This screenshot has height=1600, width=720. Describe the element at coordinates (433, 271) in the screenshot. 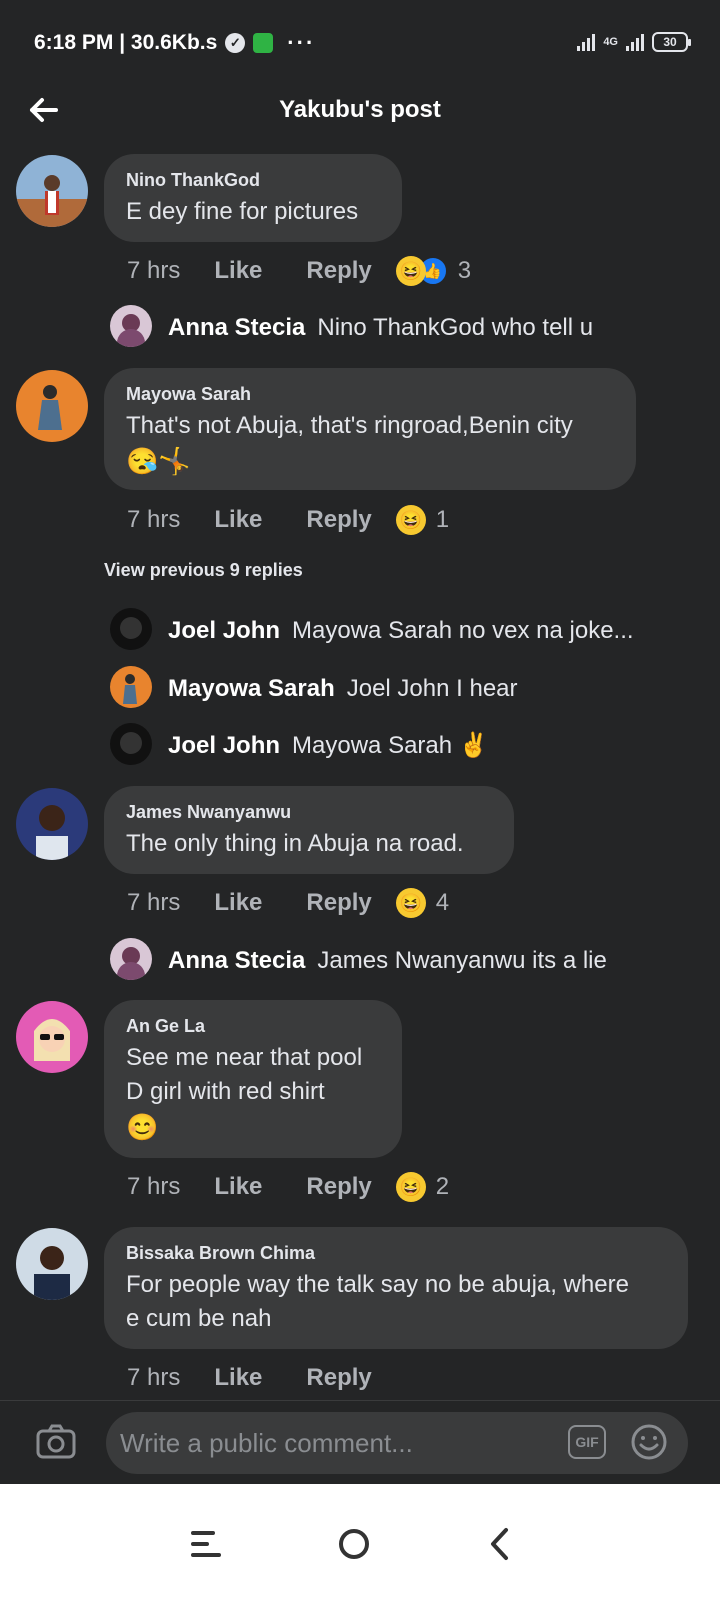

I see `reactions-summary: 😆 👍 3` at that location.